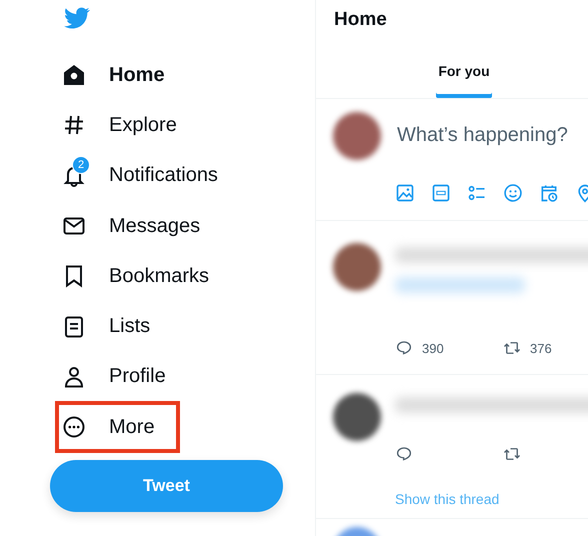 This screenshot has height=536, width=588. Describe the element at coordinates (513, 193) in the screenshot. I see `smiley-icon` at that location.